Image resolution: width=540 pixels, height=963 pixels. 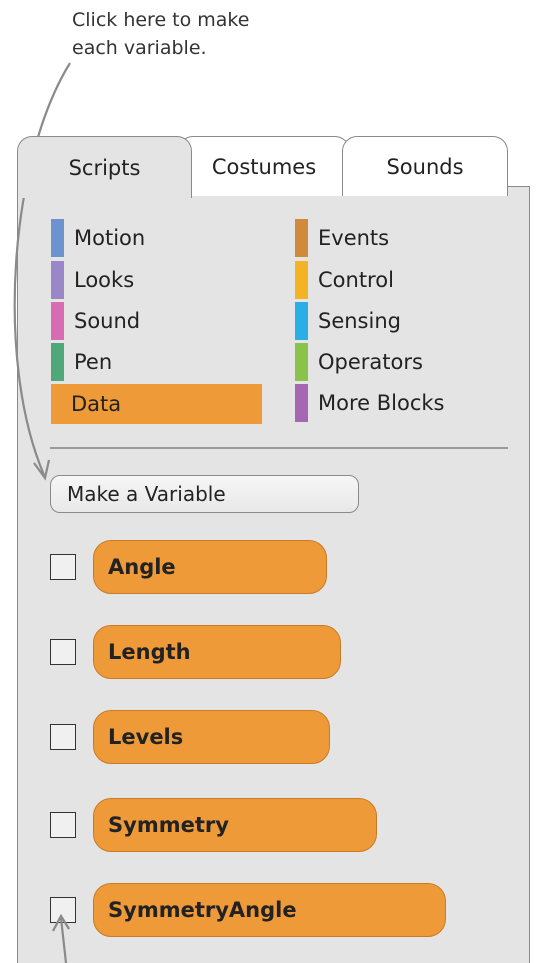 What do you see at coordinates (264, 166) in the screenshot?
I see `tab-costumes: Costumes` at bounding box center [264, 166].